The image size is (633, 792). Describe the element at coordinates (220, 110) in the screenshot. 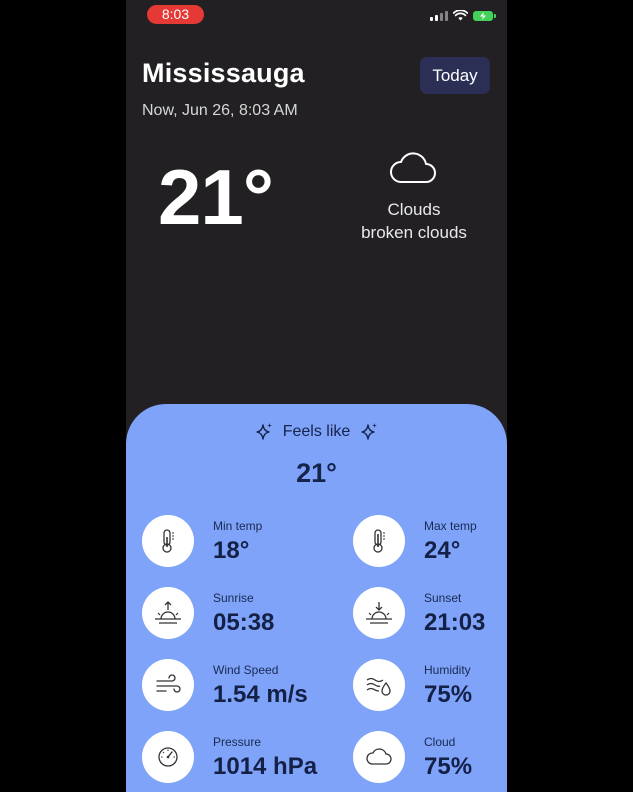

I see `current-datetime: Now, Jun 26, 8:03 AM` at that location.